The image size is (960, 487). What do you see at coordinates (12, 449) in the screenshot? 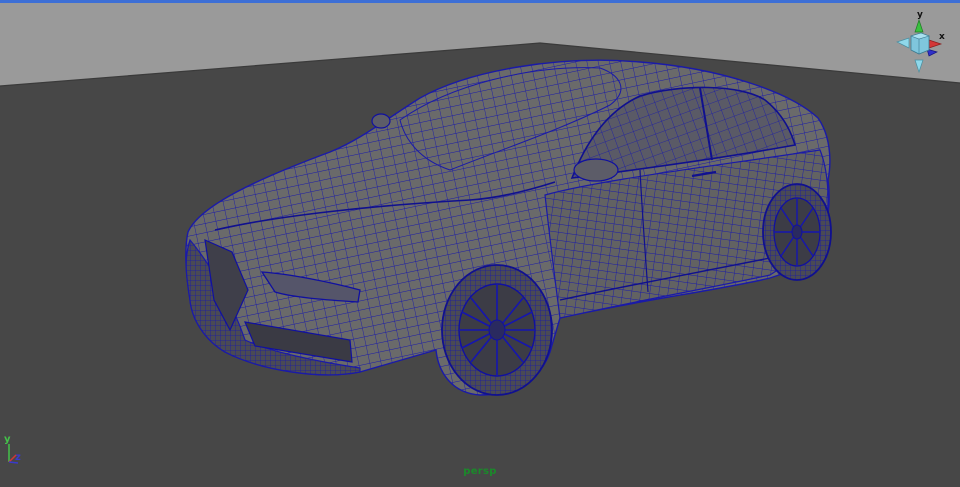
I see `axis-triad-icon: y z` at bounding box center [12, 449].